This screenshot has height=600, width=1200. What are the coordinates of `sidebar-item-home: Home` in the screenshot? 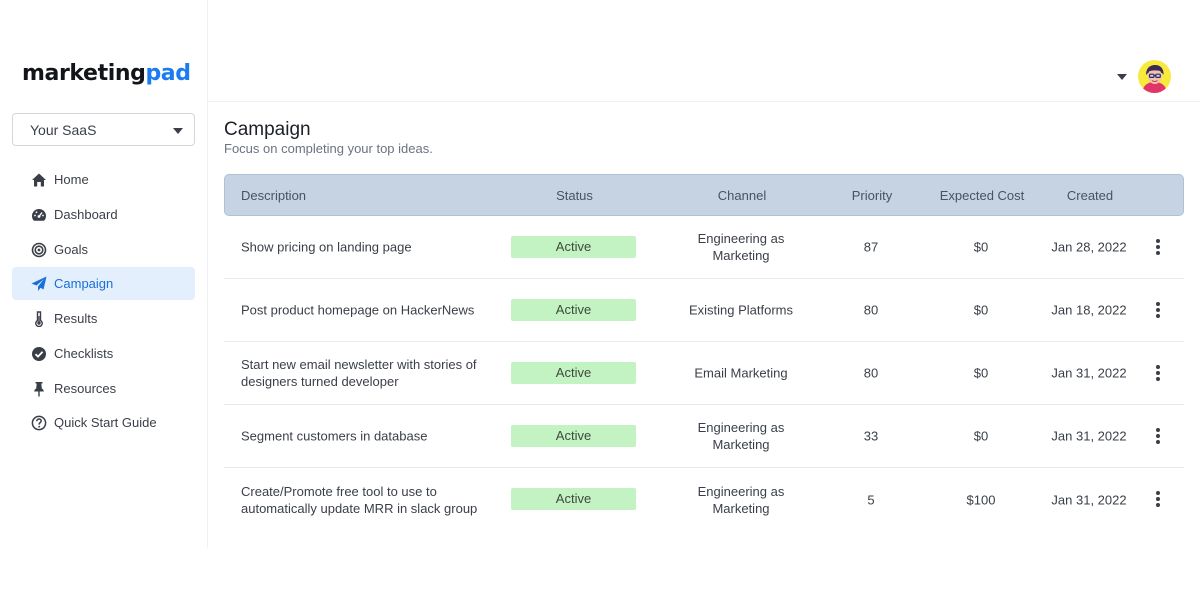 It's located at (103, 179).